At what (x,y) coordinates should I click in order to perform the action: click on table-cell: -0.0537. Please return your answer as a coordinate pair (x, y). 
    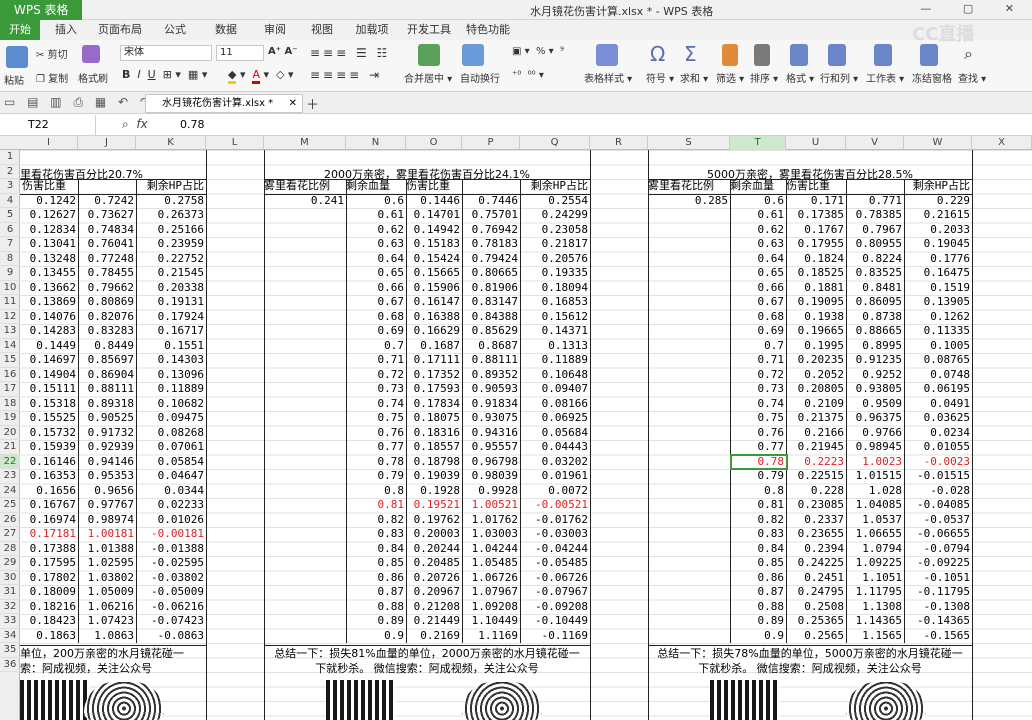
    Looking at the image, I should click on (938, 520).